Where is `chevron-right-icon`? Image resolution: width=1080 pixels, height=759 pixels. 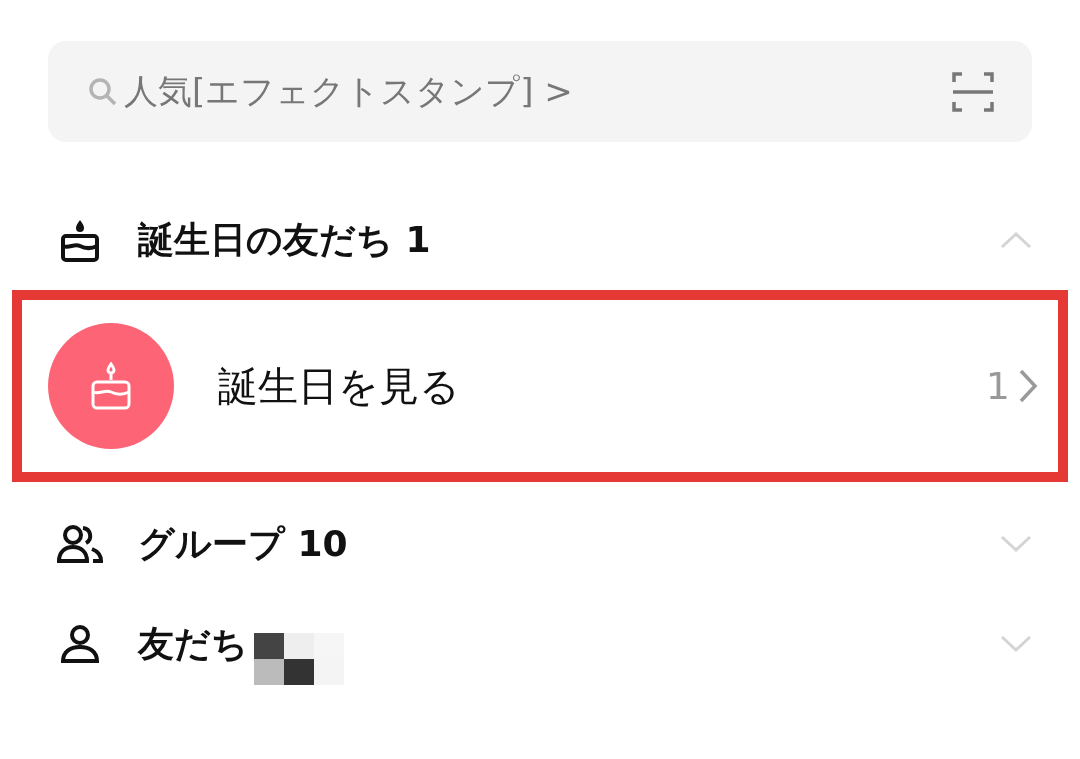 chevron-right-icon is located at coordinates (1028, 386).